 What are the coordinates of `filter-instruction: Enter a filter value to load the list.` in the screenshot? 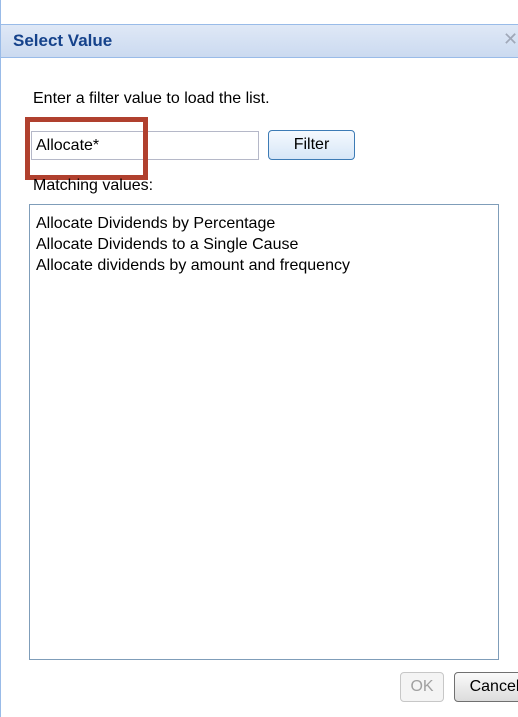 It's located at (151, 98).